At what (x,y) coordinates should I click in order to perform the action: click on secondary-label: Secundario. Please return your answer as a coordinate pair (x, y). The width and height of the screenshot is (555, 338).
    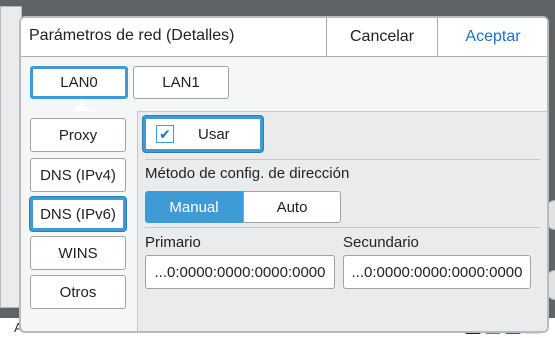
    Looking at the image, I should click on (381, 242).